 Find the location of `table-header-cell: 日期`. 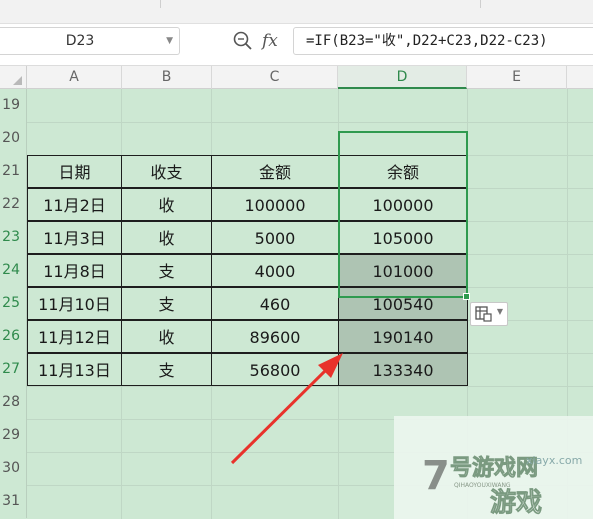

table-header-cell: 日期 is located at coordinates (74, 171).